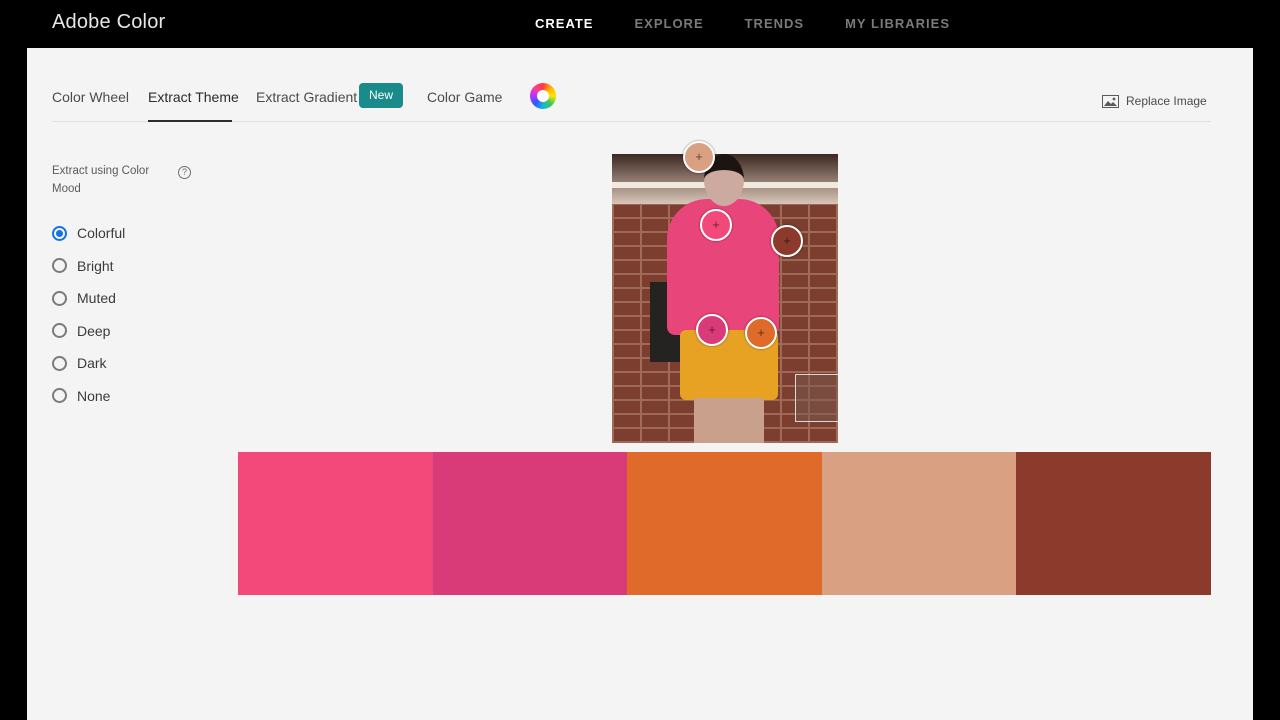 The width and height of the screenshot is (1280, 720). I want to click on mood-option-bright: Bright, so click(88, 266).